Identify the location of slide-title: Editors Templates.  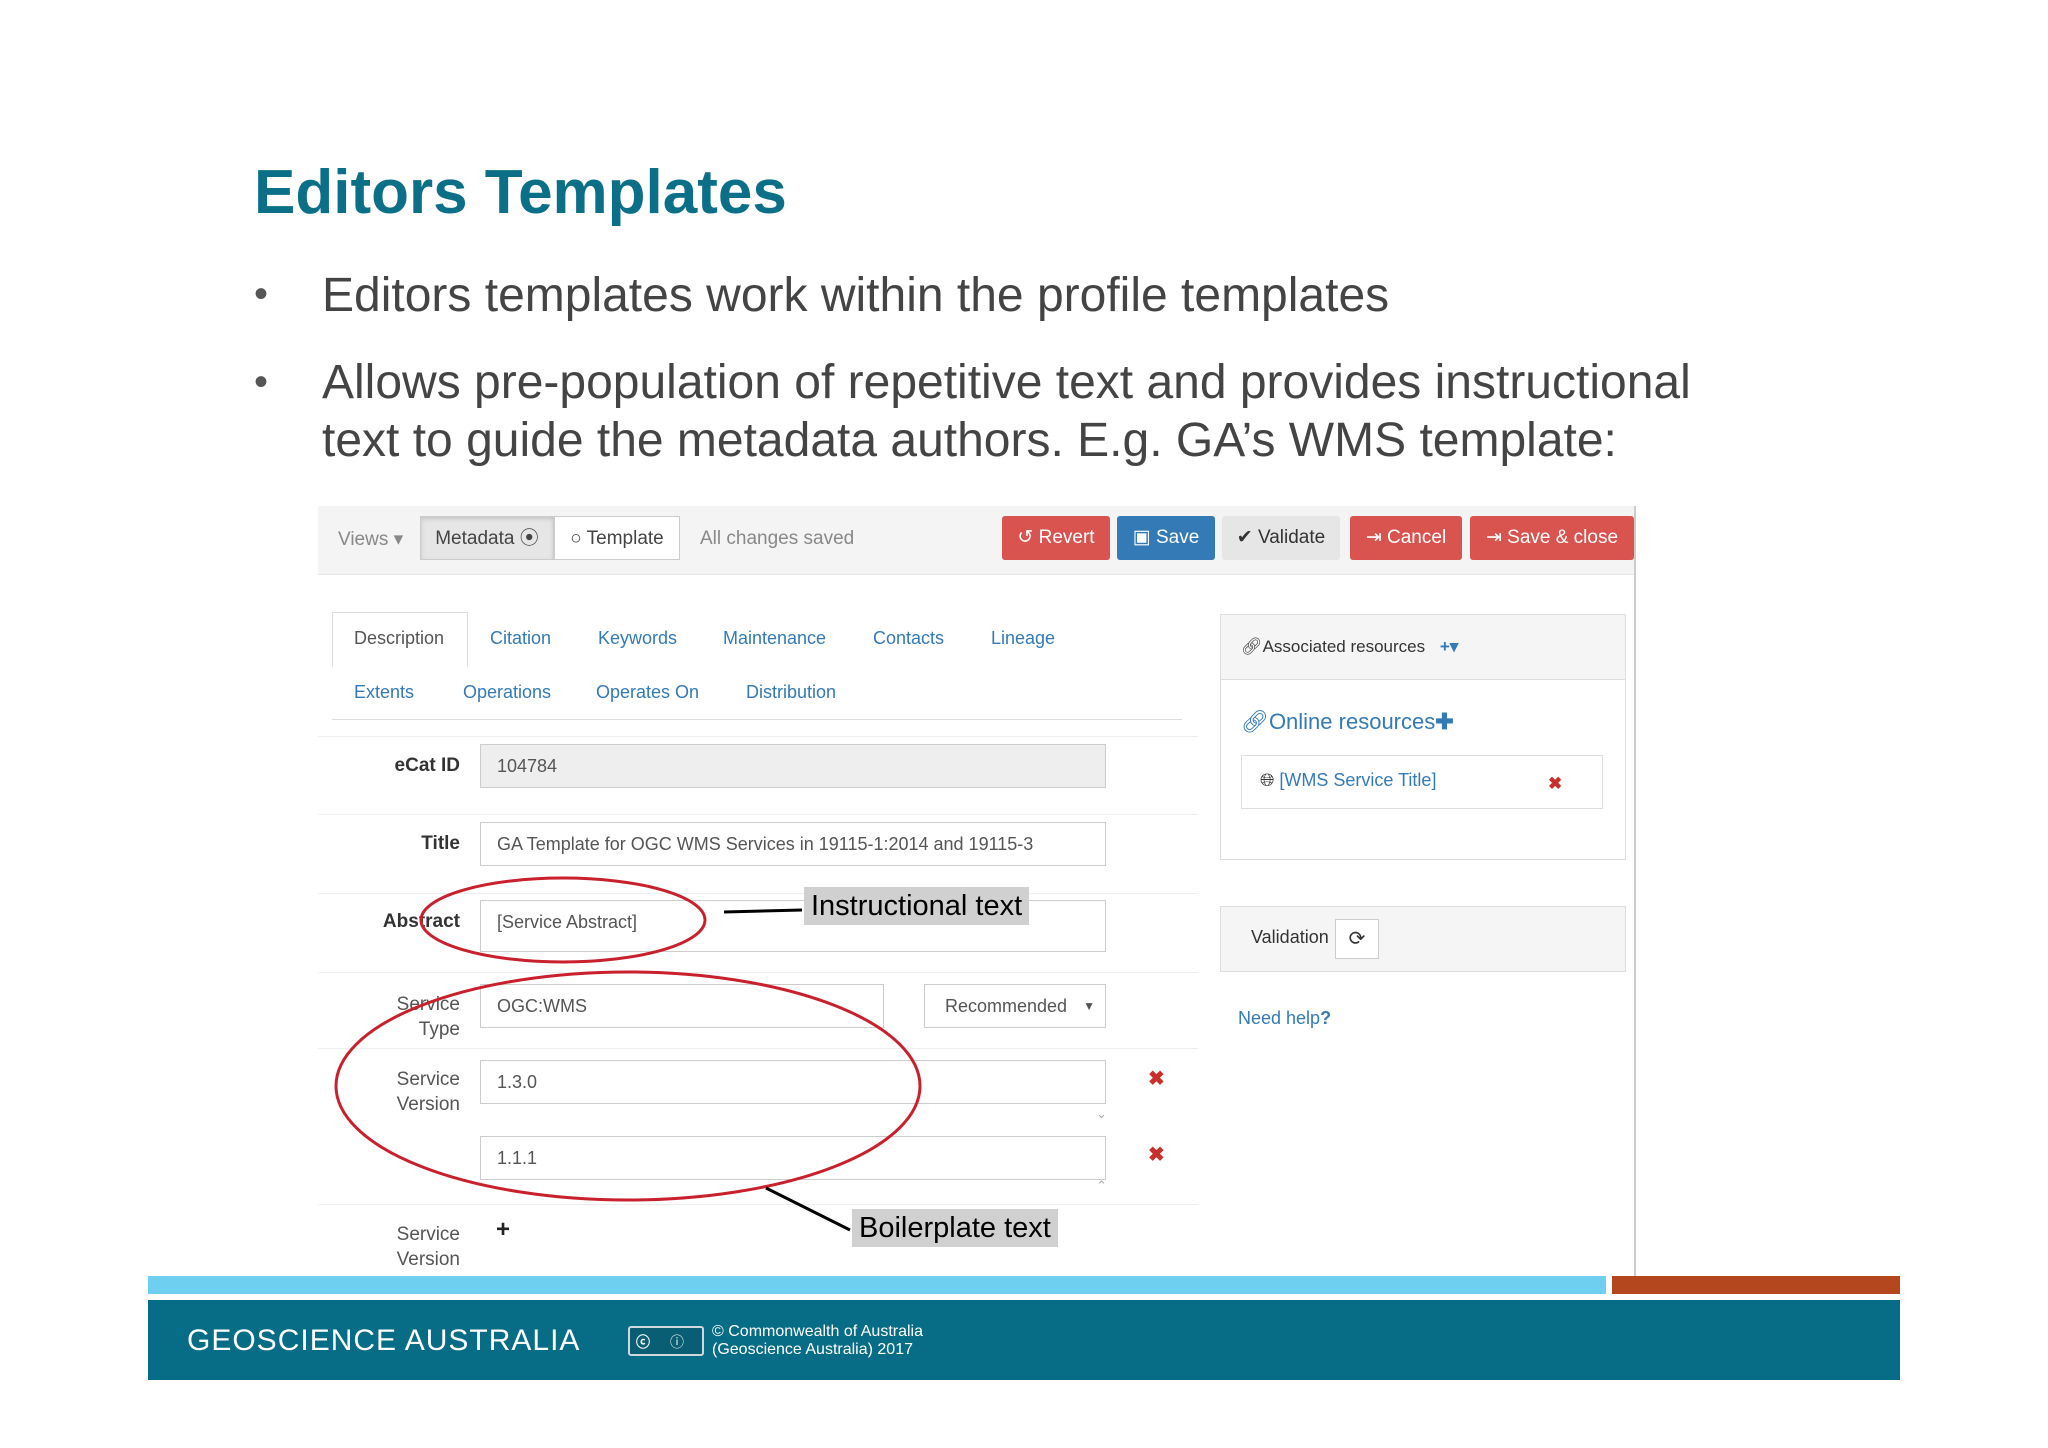
(520, 192).